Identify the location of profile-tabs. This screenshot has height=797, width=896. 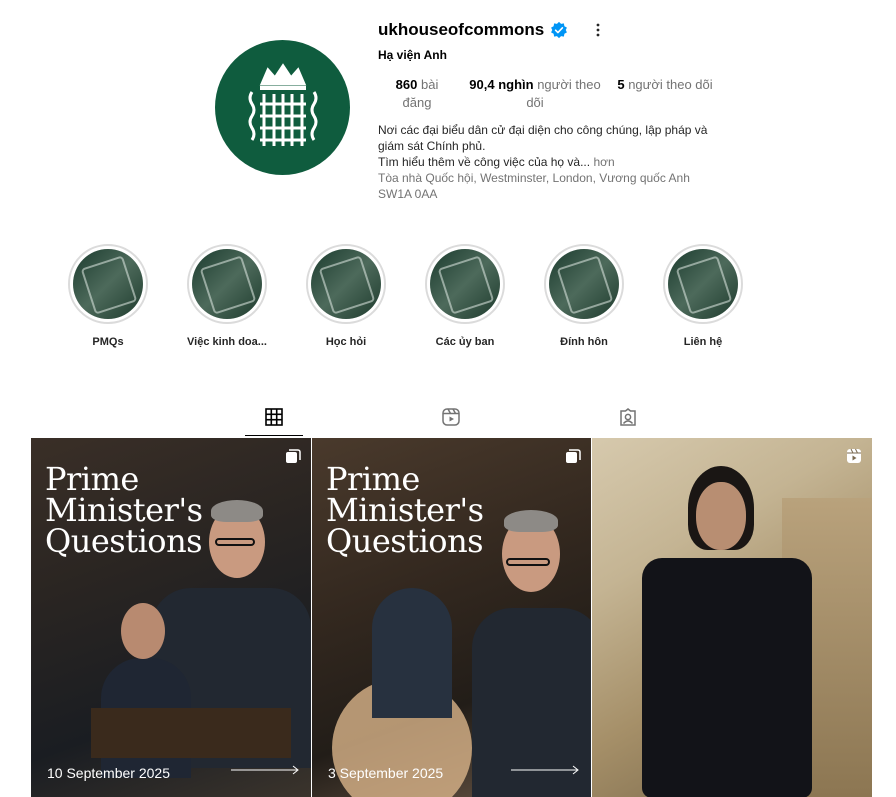
(448, 418).